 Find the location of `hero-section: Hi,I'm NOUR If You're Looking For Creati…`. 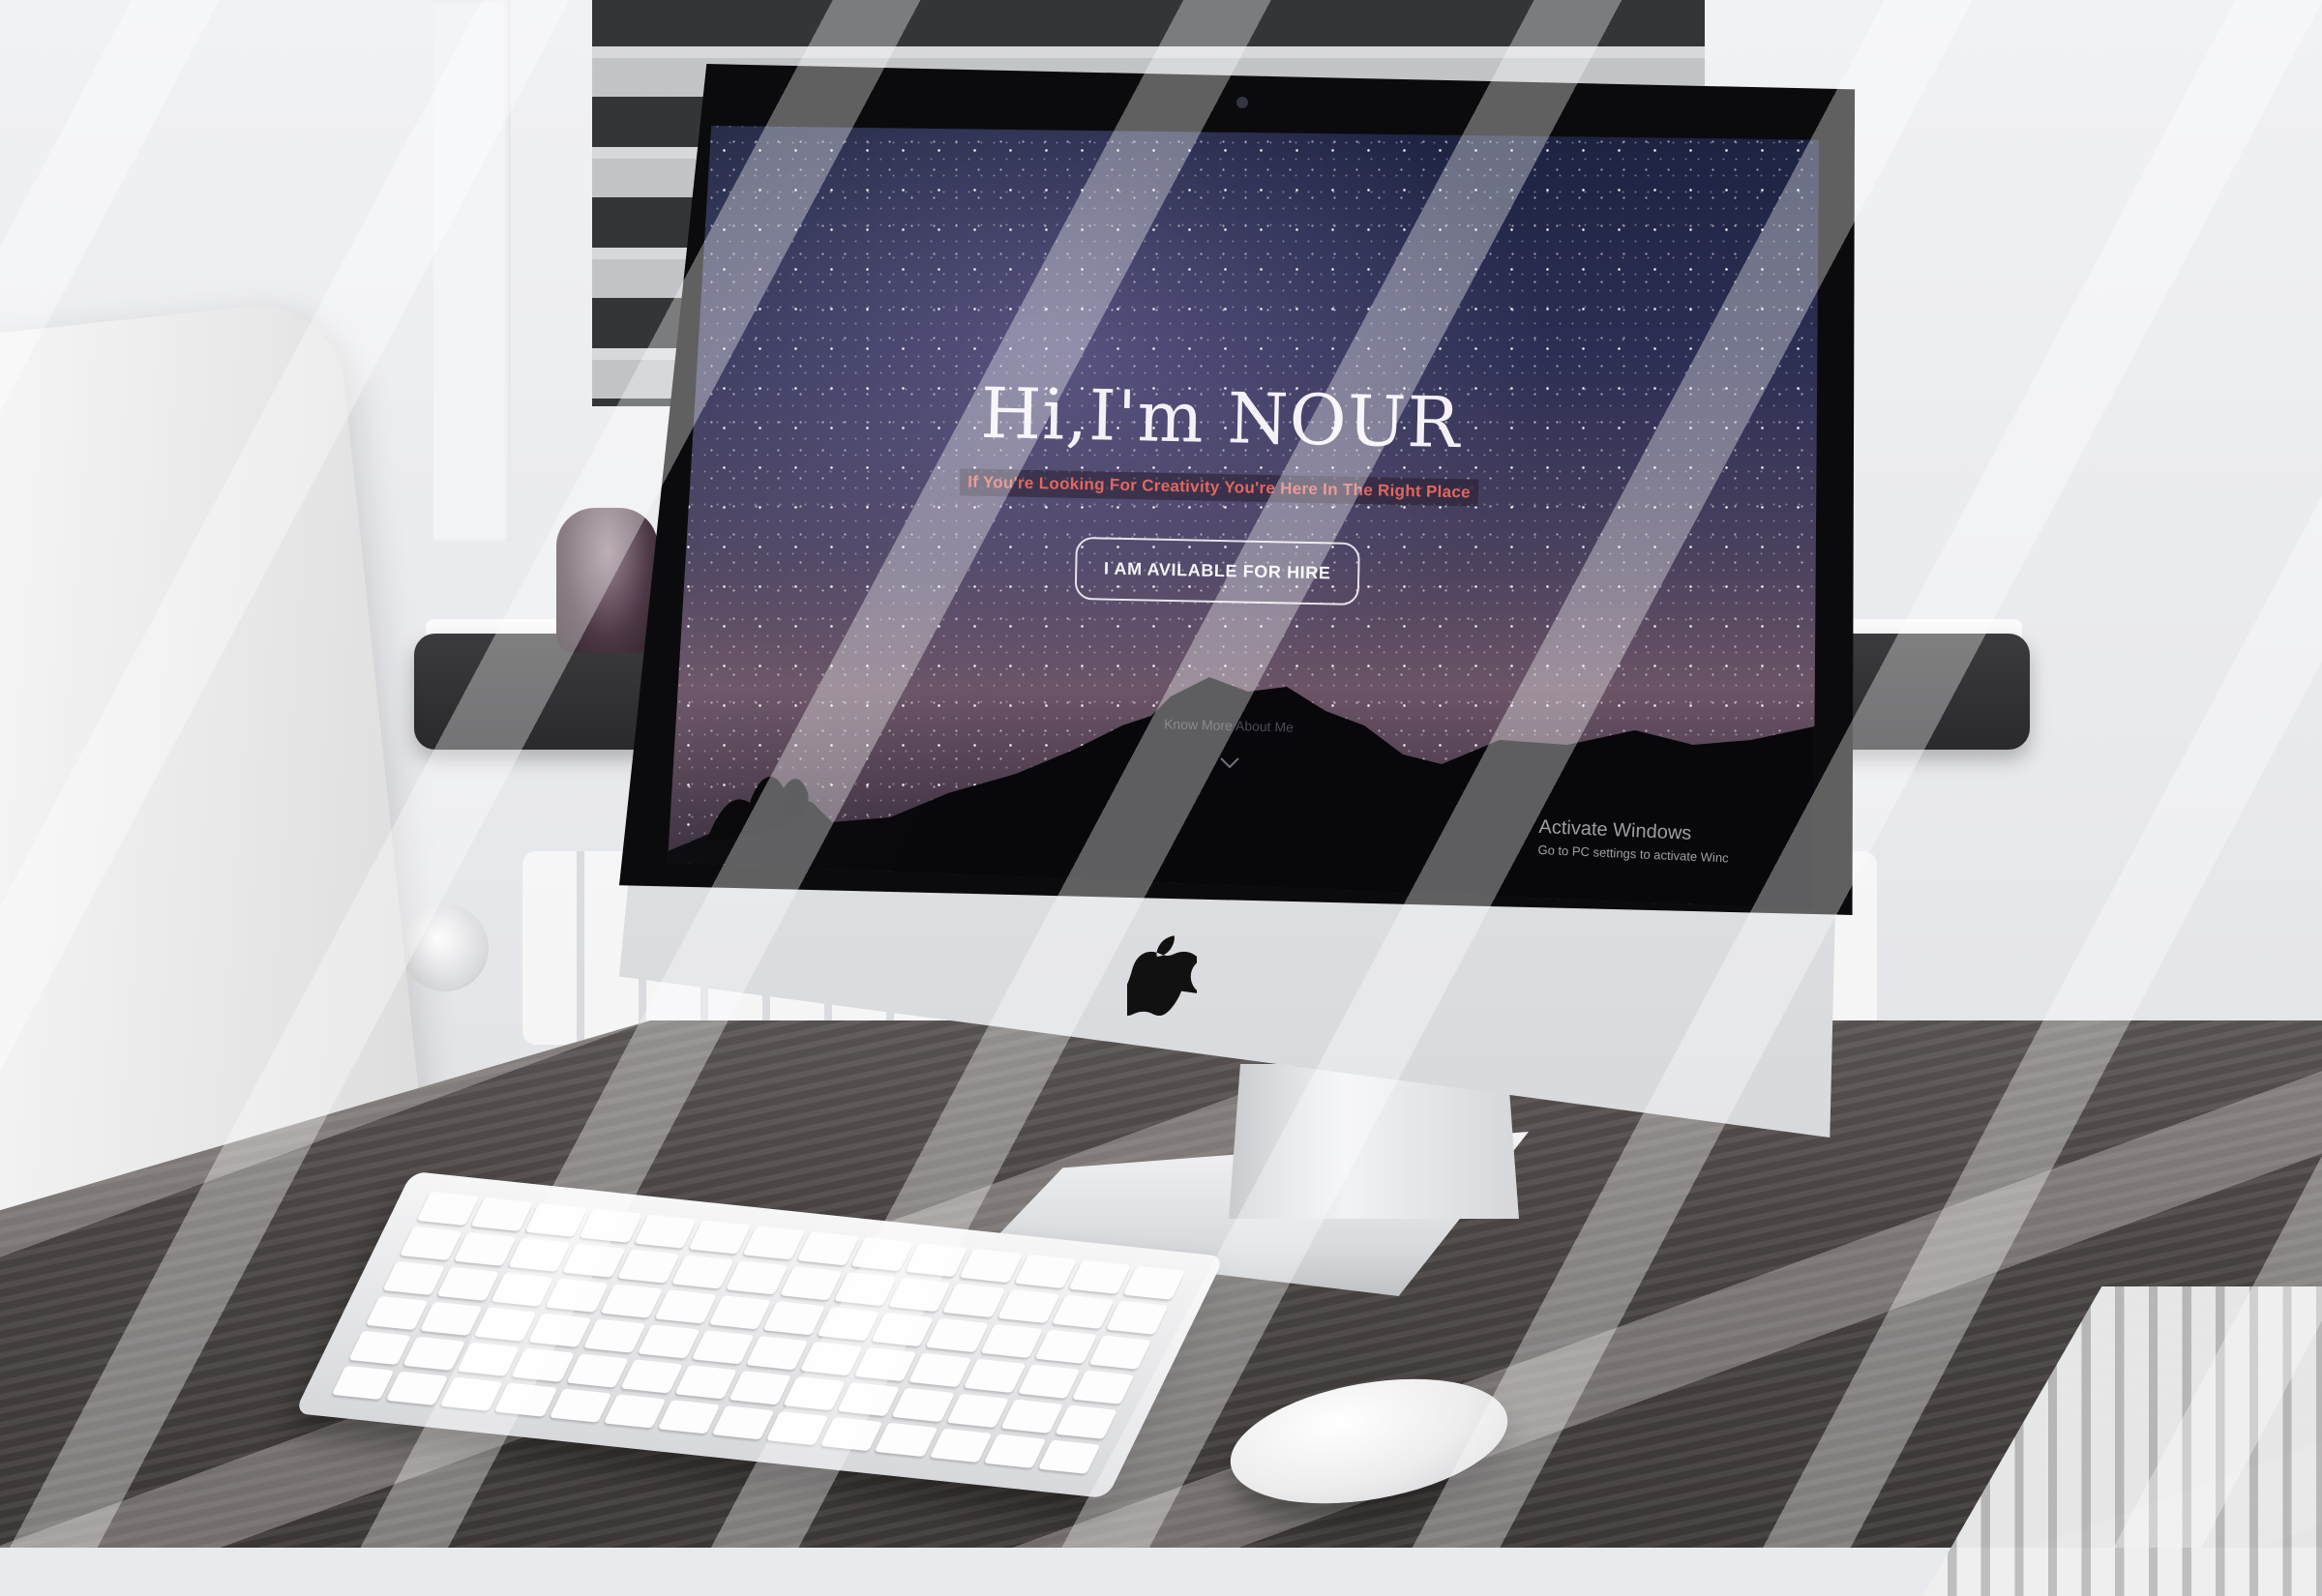

hero-section: Hi,I'm NOUR If You're Looking For Creati… is located at coordinates (1219, 490).